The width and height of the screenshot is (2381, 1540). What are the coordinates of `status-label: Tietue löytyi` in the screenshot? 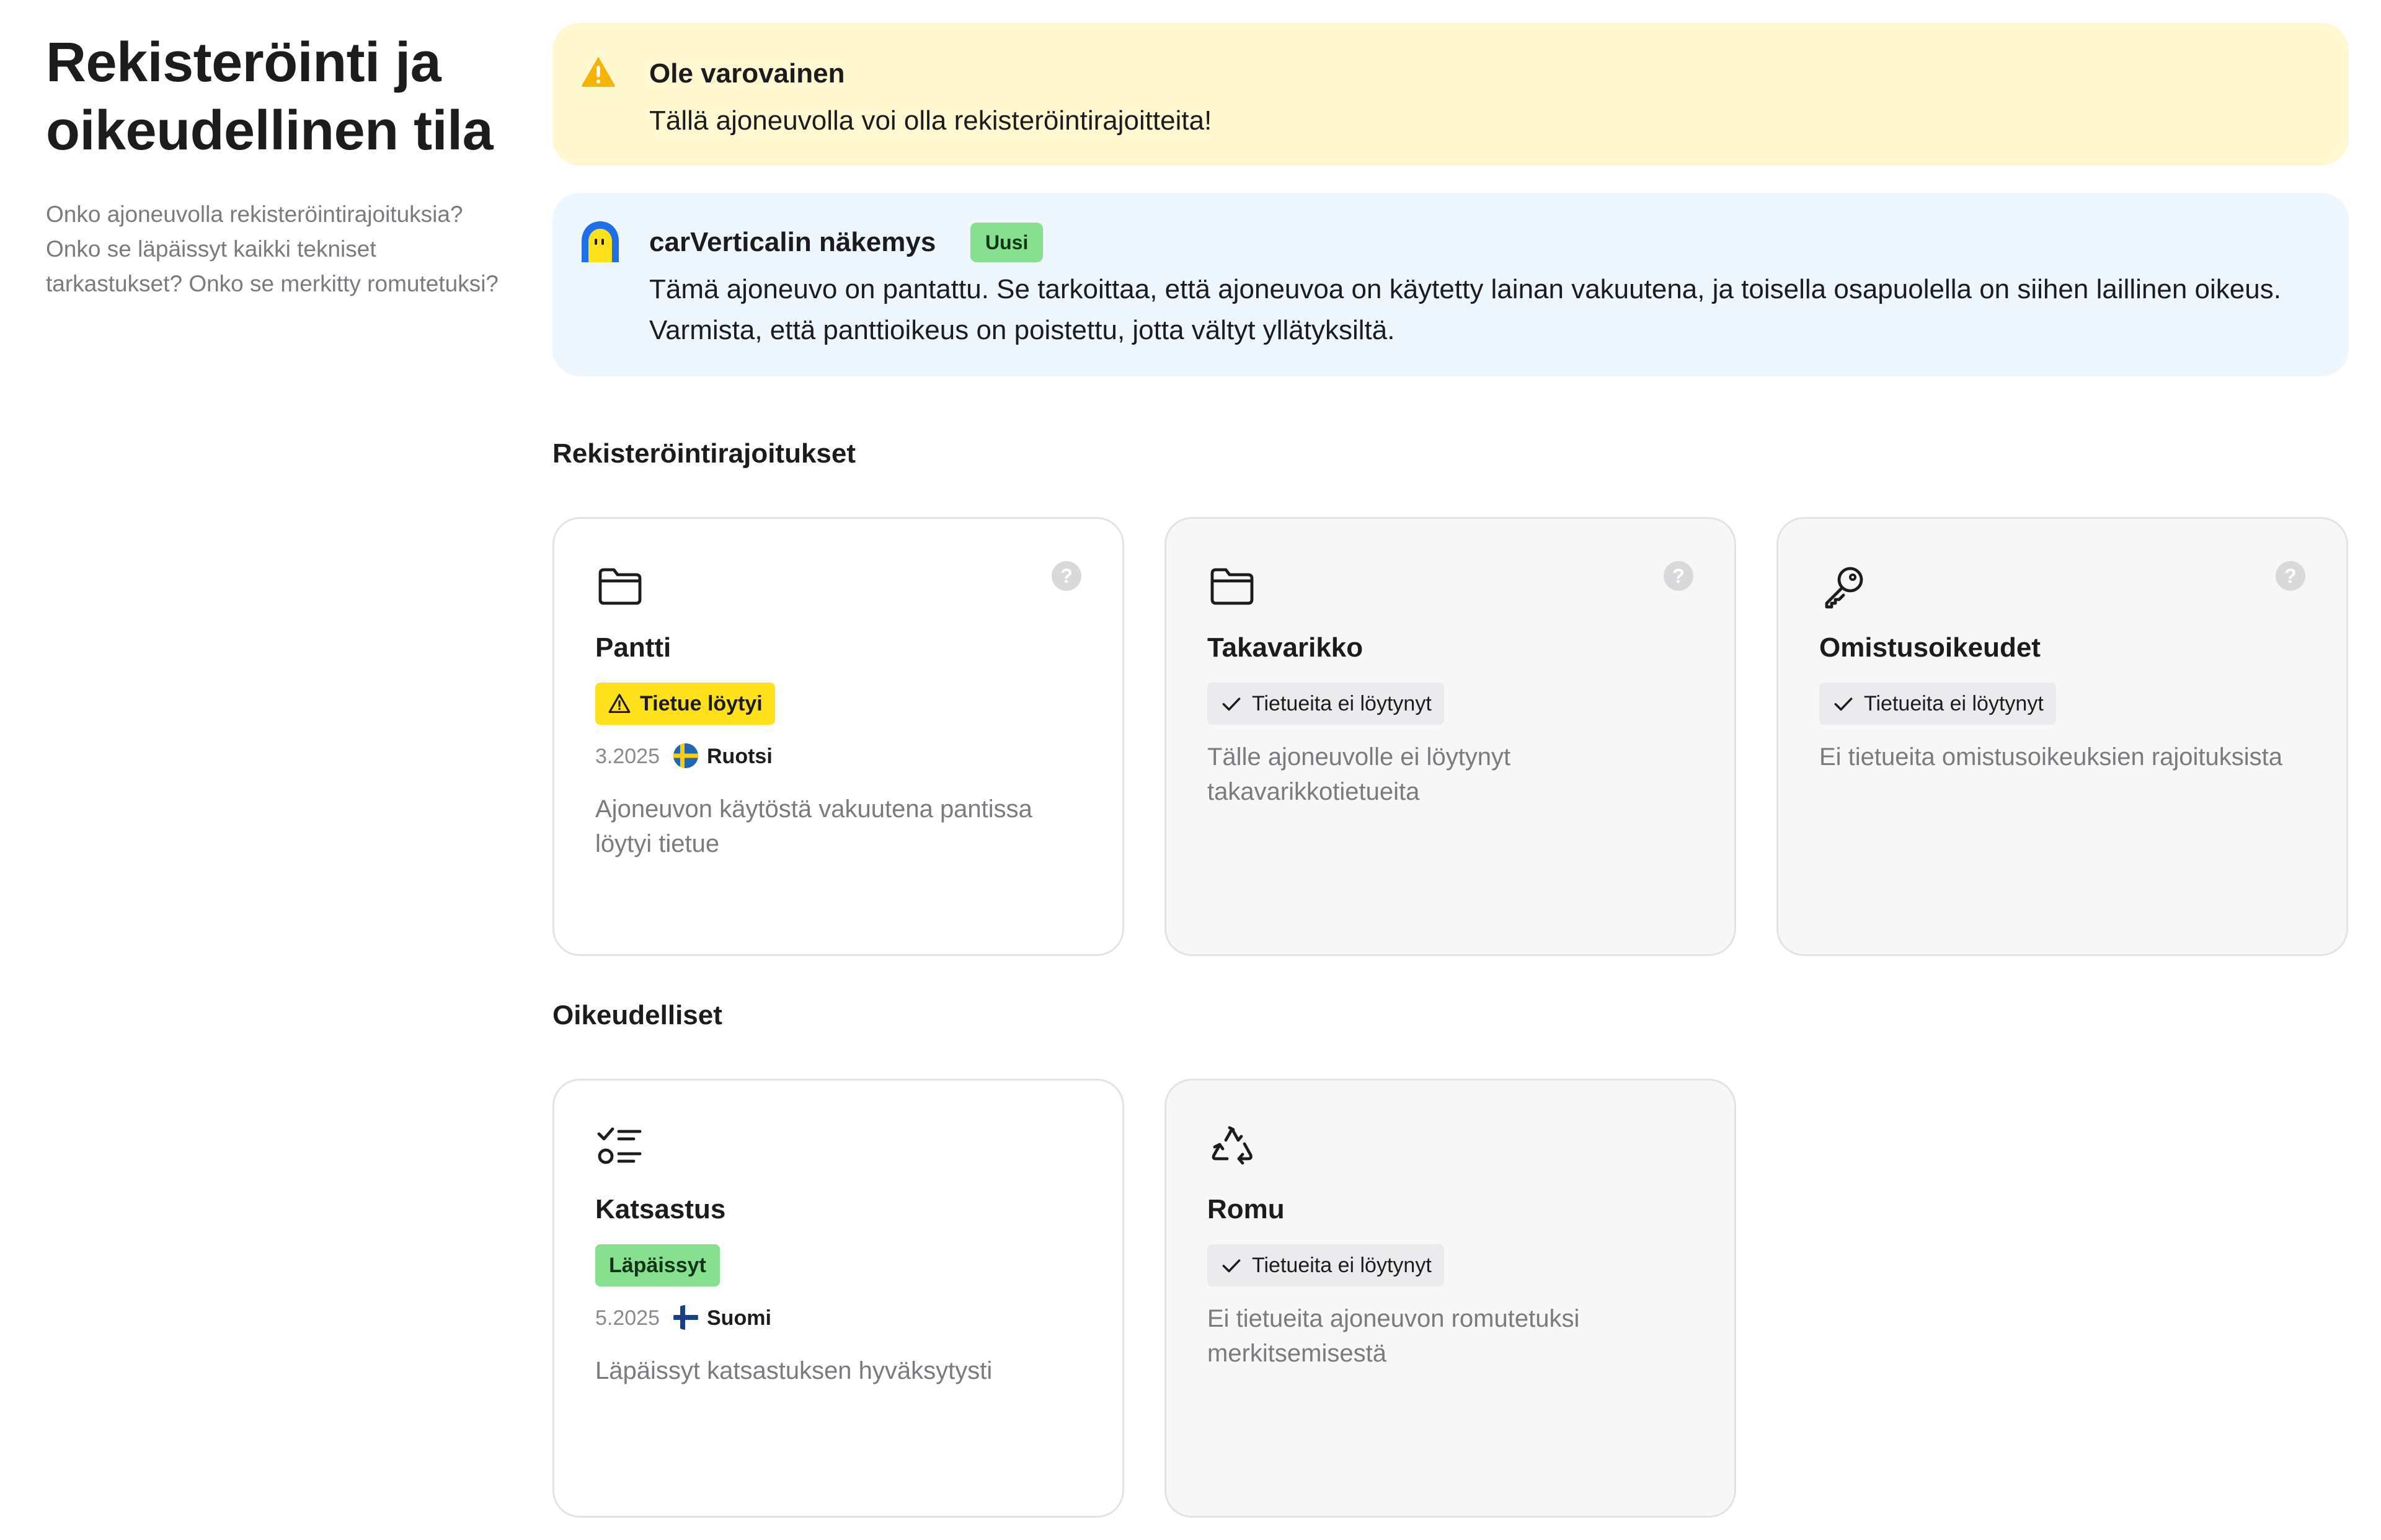 It's located at (701, 703).